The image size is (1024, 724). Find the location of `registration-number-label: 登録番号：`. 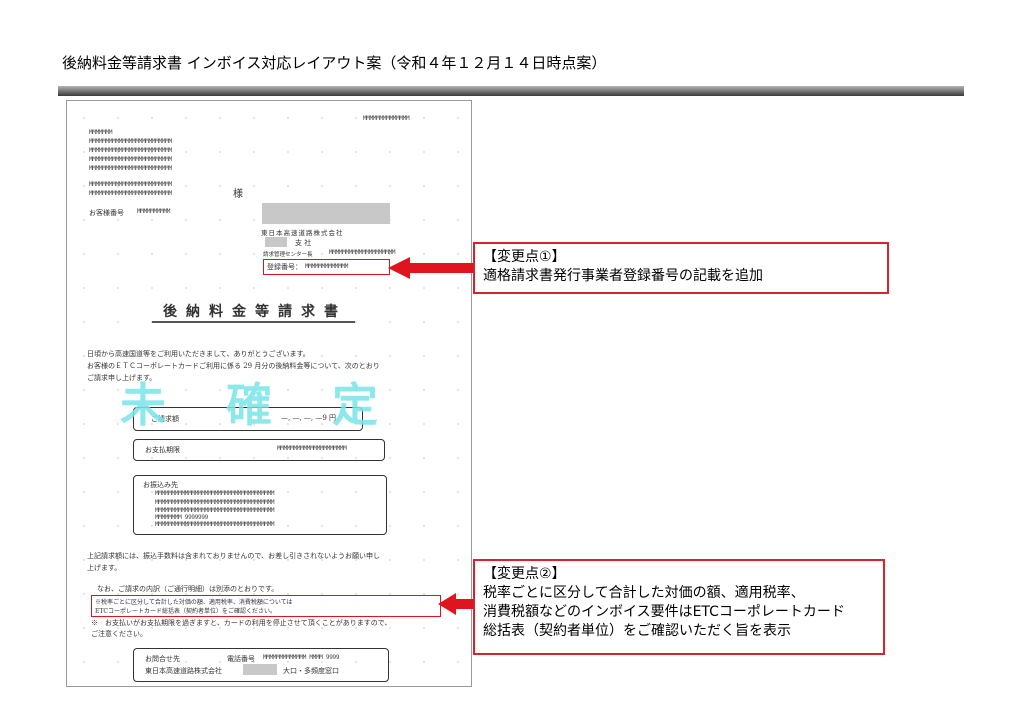

registration-number-label: 登録番号： is located at coordinates (284, 267).